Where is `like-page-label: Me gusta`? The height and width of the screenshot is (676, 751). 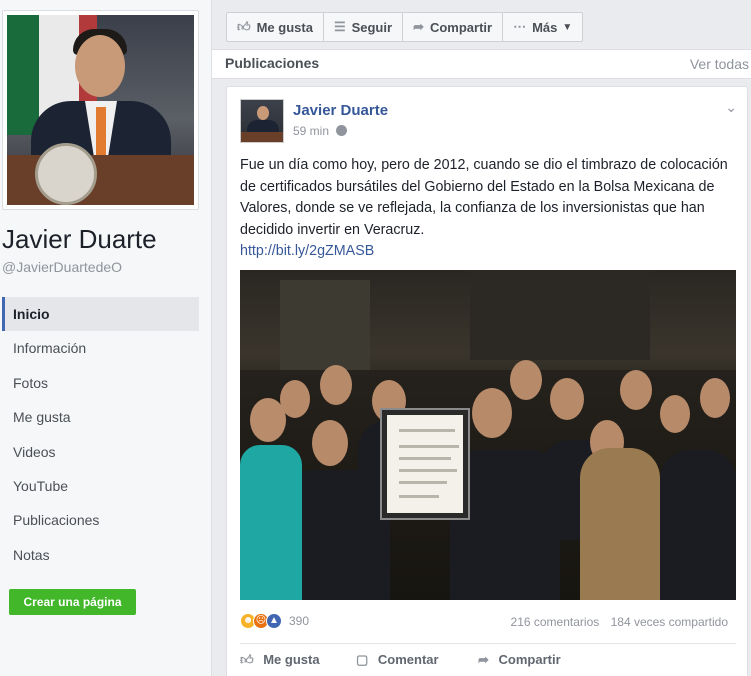
like-page-label: Me gusta is located at coordinates (284, 27).